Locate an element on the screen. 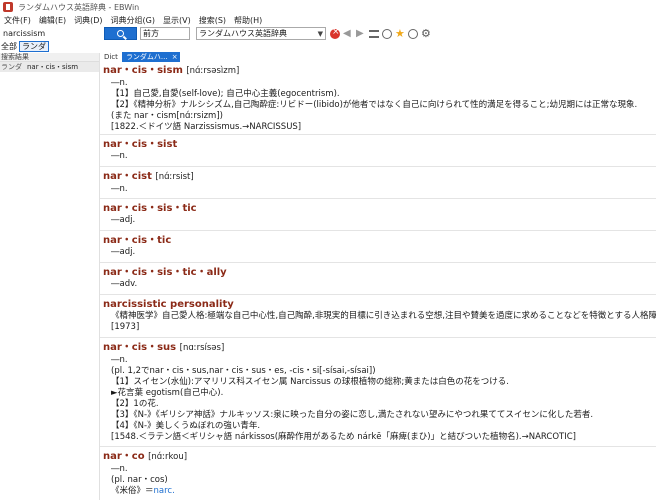 The image size is (656, 500). menu-edit: 编辑(E) is located at coordinates (52, 20).